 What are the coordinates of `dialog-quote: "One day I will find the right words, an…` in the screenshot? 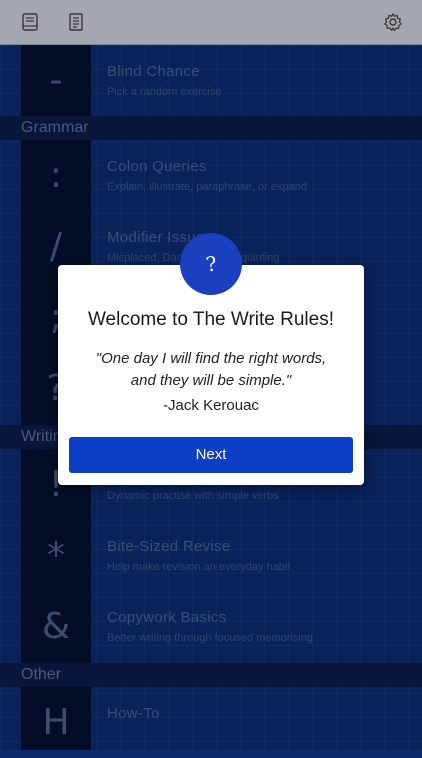 It's located at (211, 370).